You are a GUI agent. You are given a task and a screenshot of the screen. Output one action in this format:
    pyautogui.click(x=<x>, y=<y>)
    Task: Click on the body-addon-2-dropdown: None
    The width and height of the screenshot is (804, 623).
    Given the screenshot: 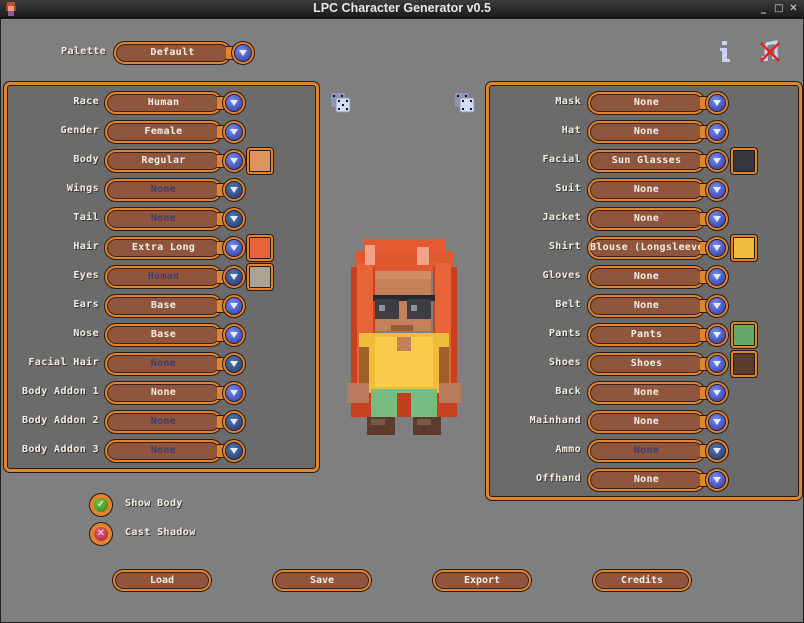 What is the action you would take?
    pyautogui.click(x=175, y=422)
    